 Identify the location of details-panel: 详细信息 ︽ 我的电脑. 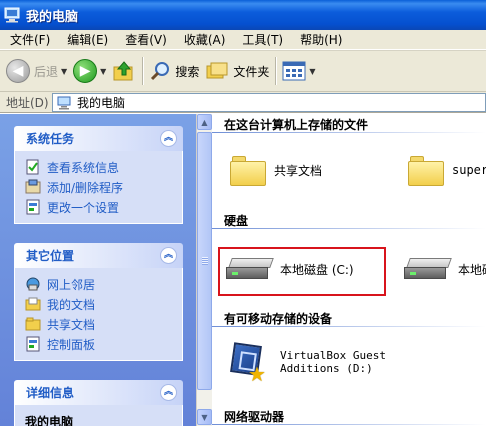
(98, 403).